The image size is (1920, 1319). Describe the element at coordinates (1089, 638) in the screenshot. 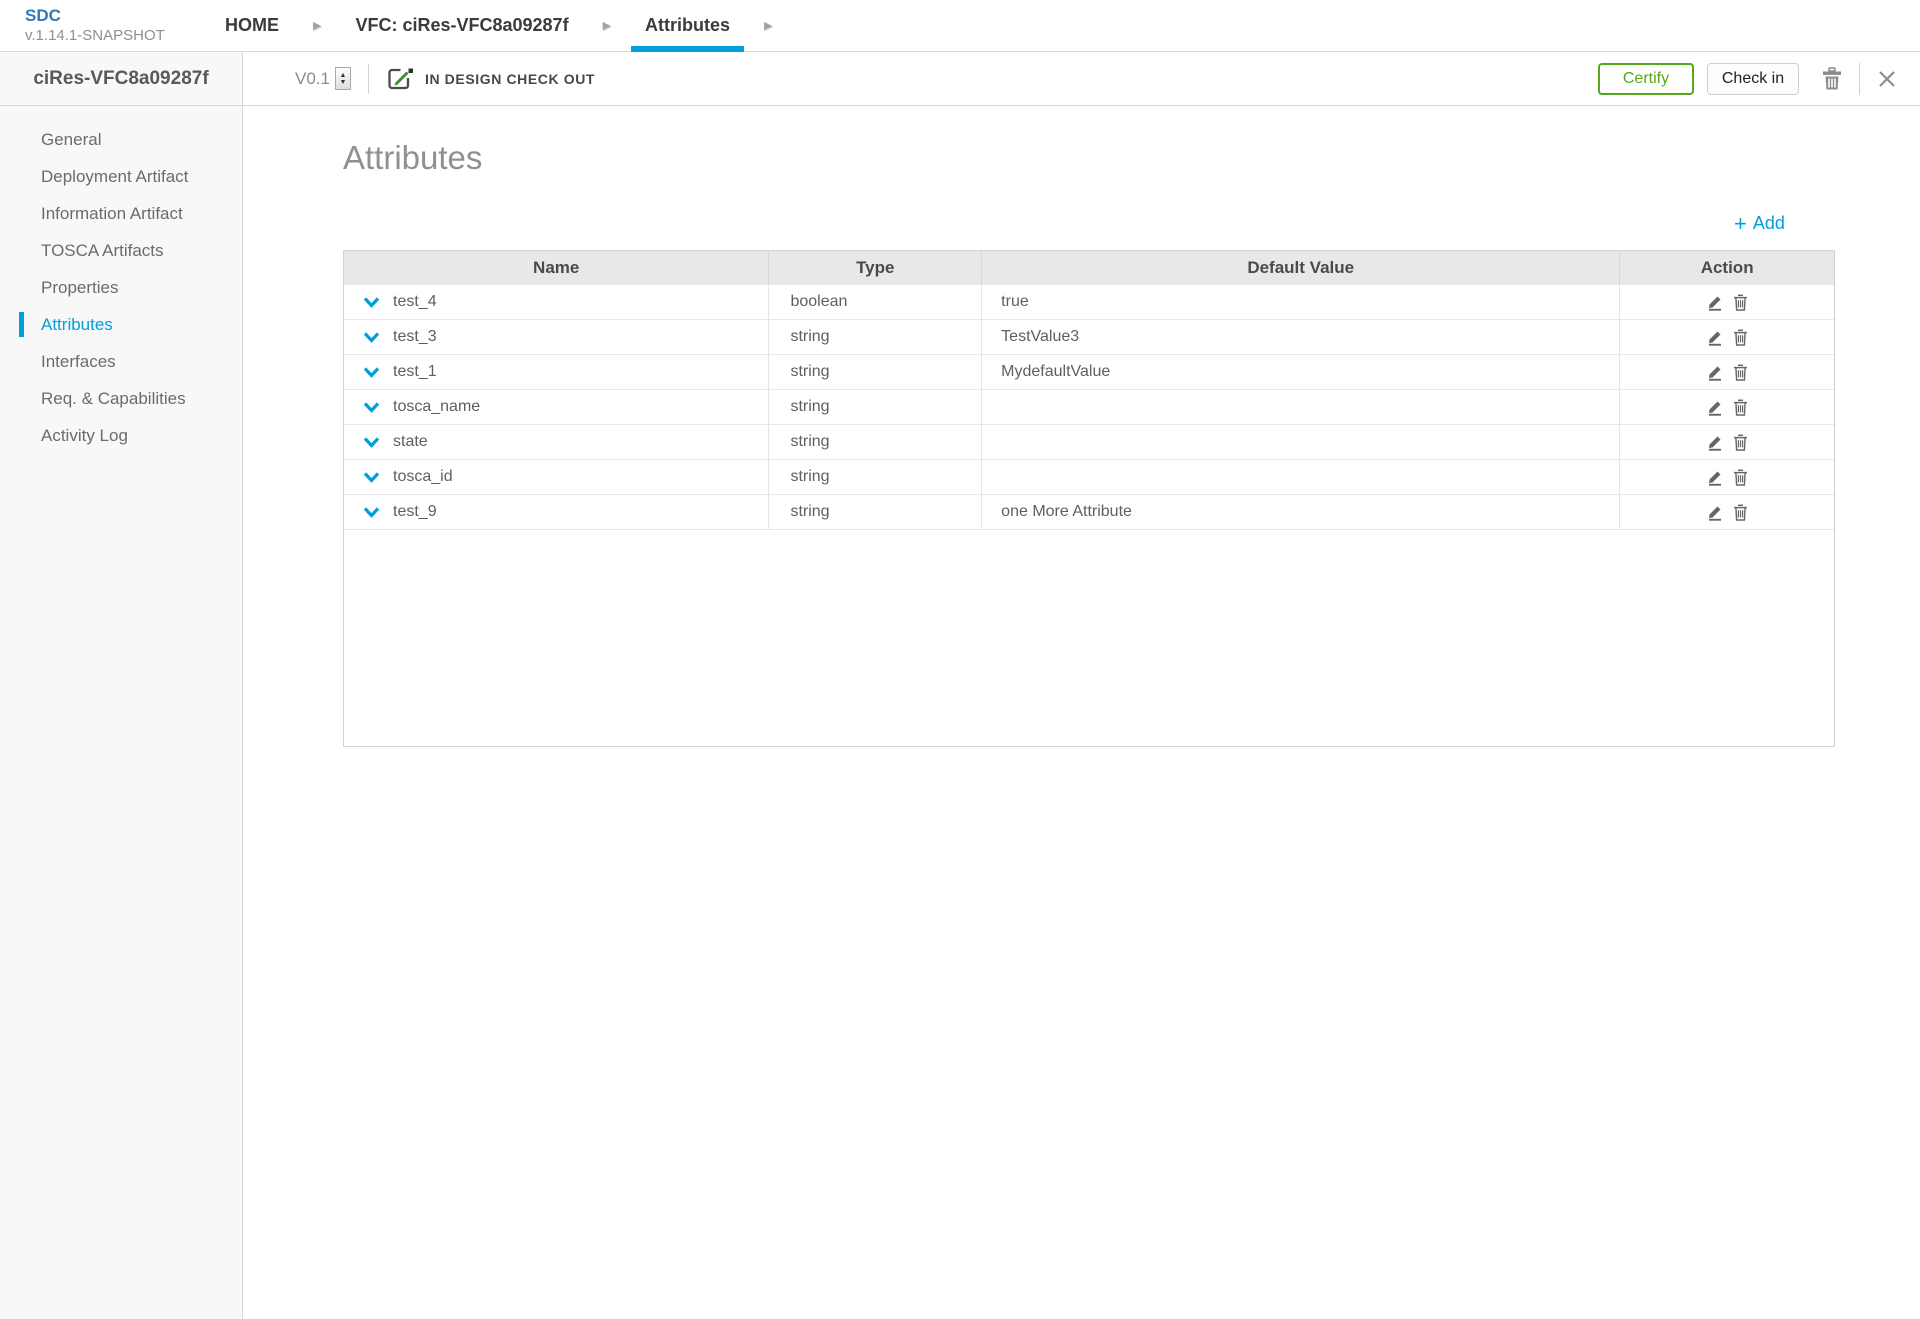

I see `table-empty-area` at that location.